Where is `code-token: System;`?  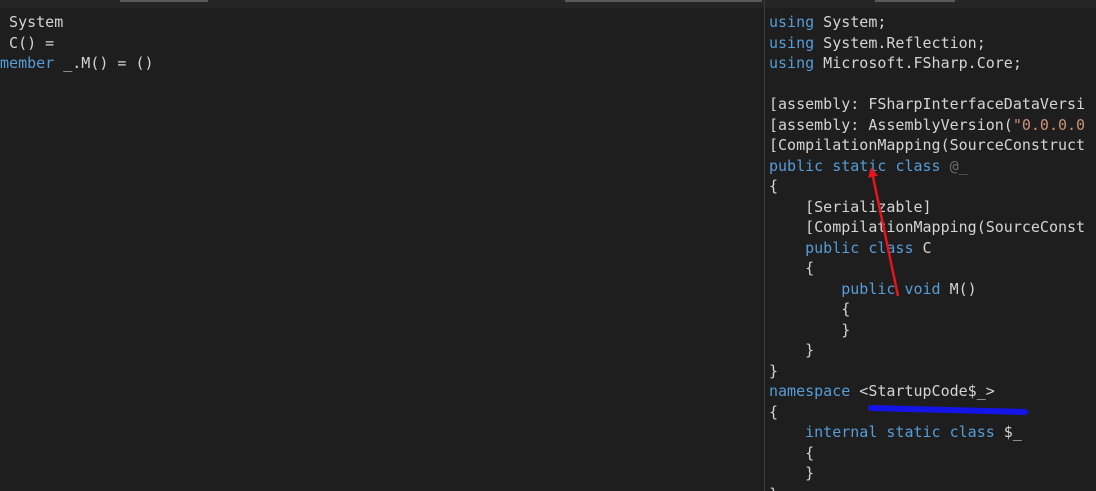
code-token: System; is located at coordinates (850, 22).